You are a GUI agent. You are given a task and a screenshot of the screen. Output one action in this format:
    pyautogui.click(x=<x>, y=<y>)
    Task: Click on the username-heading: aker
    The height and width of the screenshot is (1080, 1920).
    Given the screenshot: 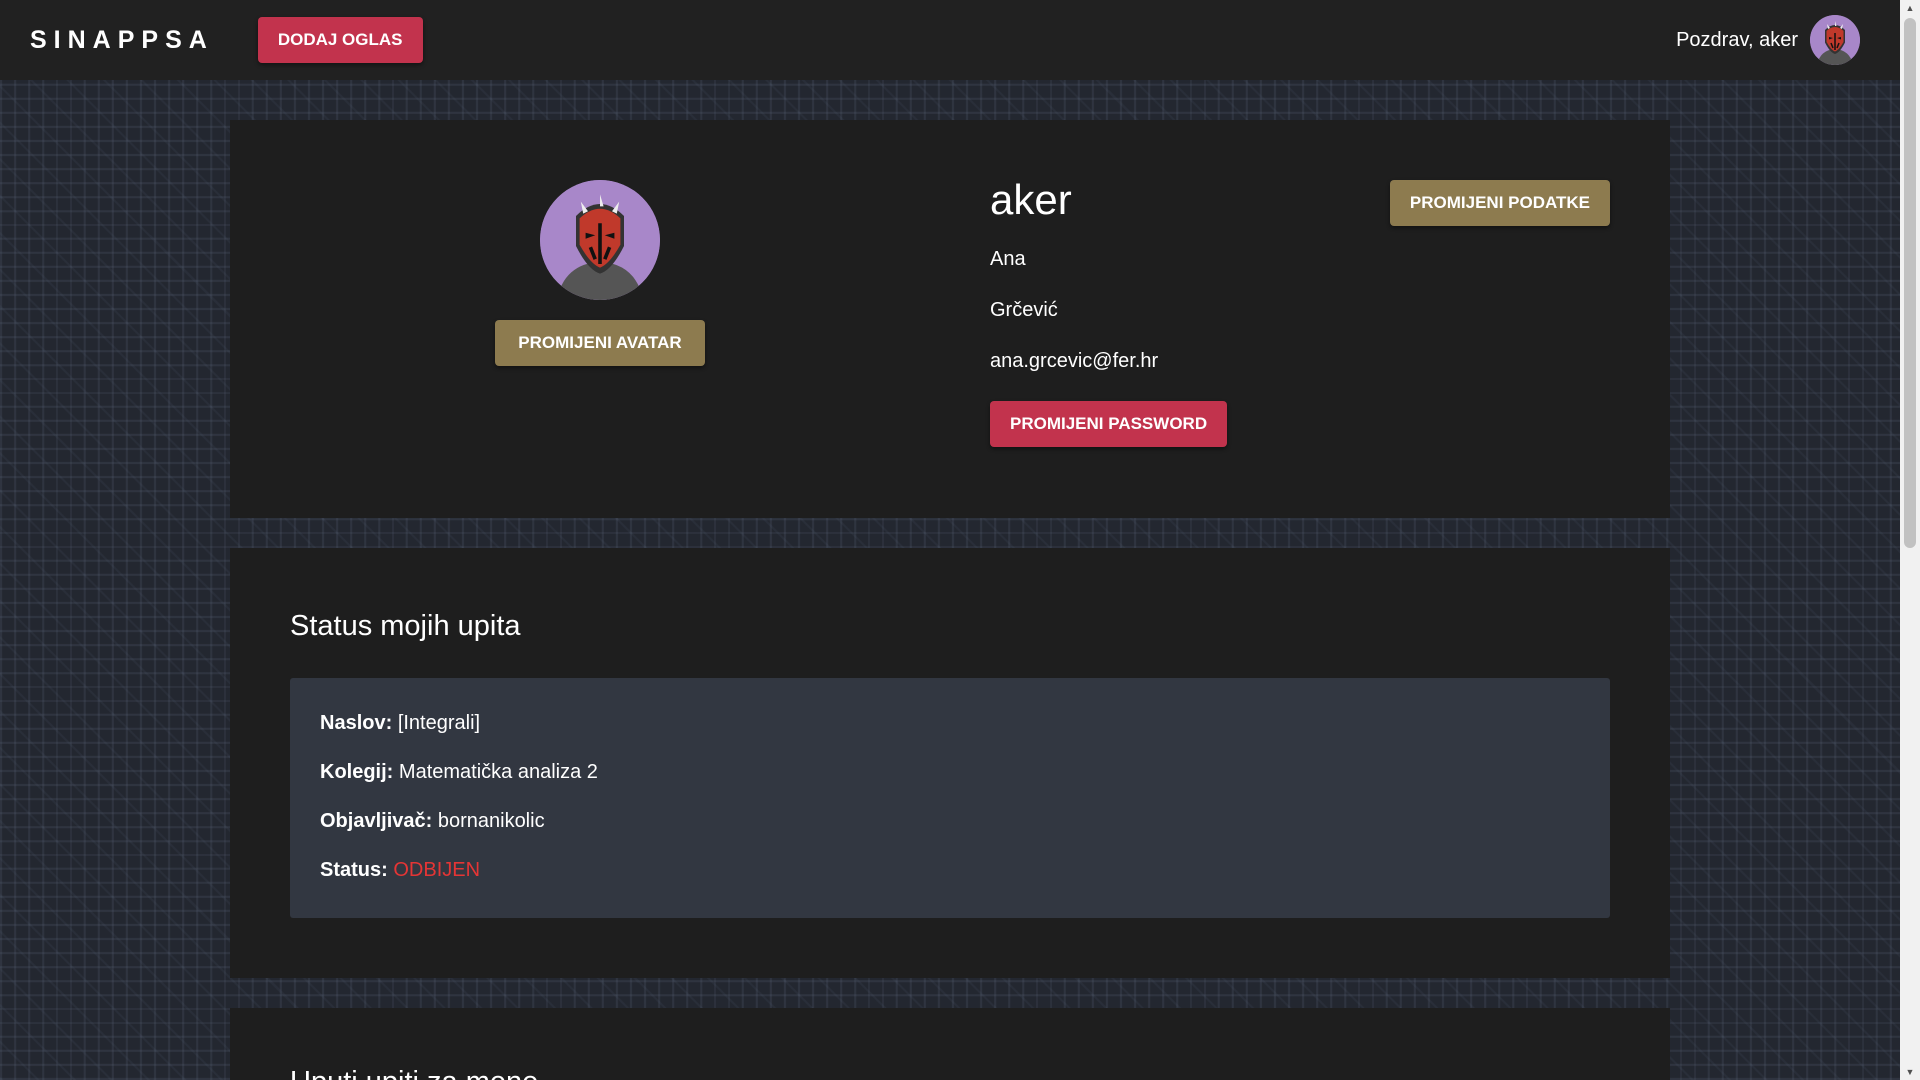 What is the action you would take?
    pyautogui.click(x=1031, y=199)
    